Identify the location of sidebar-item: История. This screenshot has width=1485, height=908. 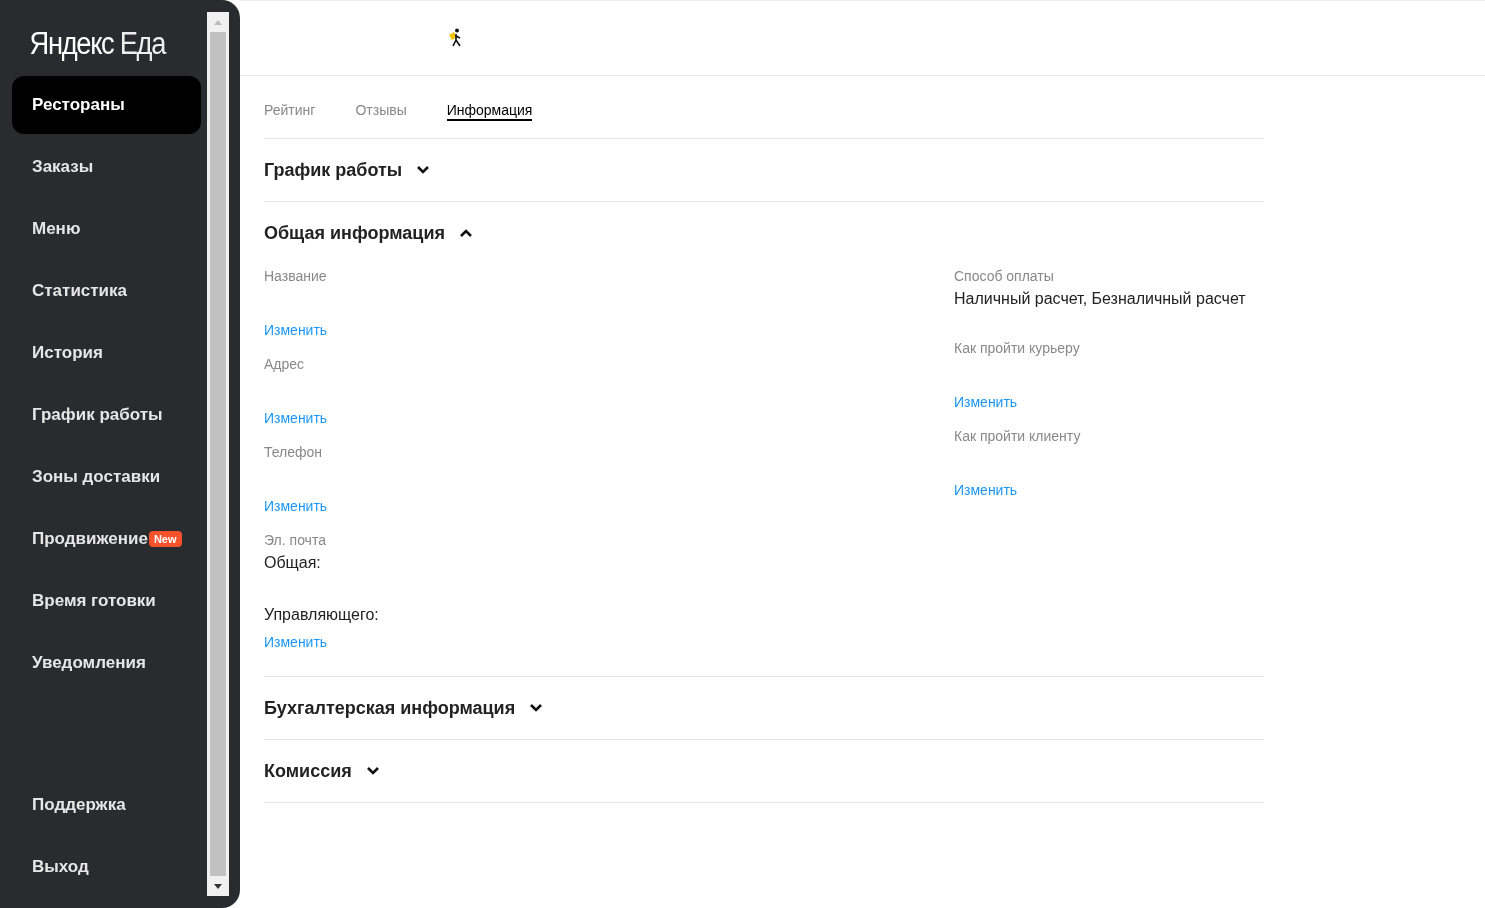
(106, 353).